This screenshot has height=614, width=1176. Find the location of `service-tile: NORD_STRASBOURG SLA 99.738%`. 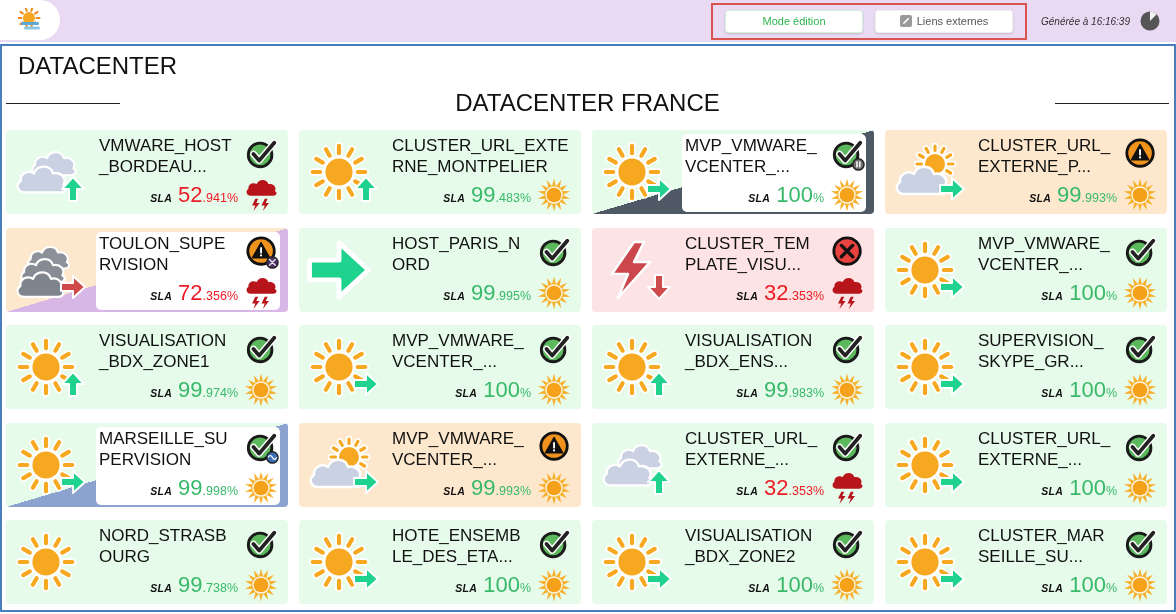

service-tile: NORD_STRASBOURG SLA 99.738% is located at coordinates (147, 562).